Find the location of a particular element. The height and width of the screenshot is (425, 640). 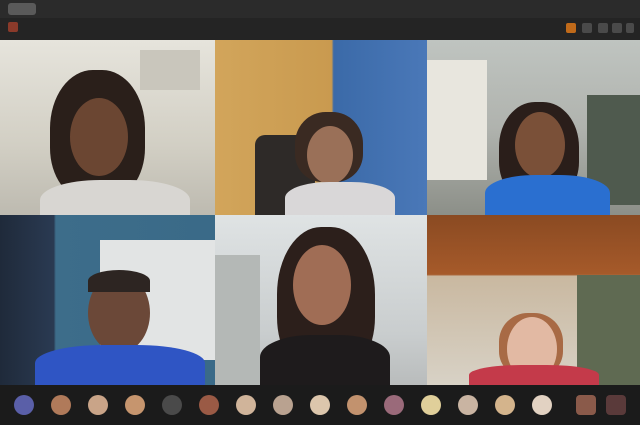

app-badge-icon is located at coordinates (22, 9).